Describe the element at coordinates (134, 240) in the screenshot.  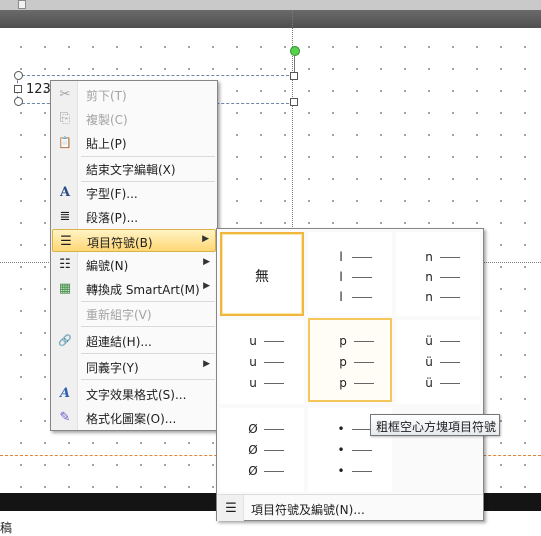
I see `menu-item-bullets: ☰ 項目符號(B) ▶` at that location.